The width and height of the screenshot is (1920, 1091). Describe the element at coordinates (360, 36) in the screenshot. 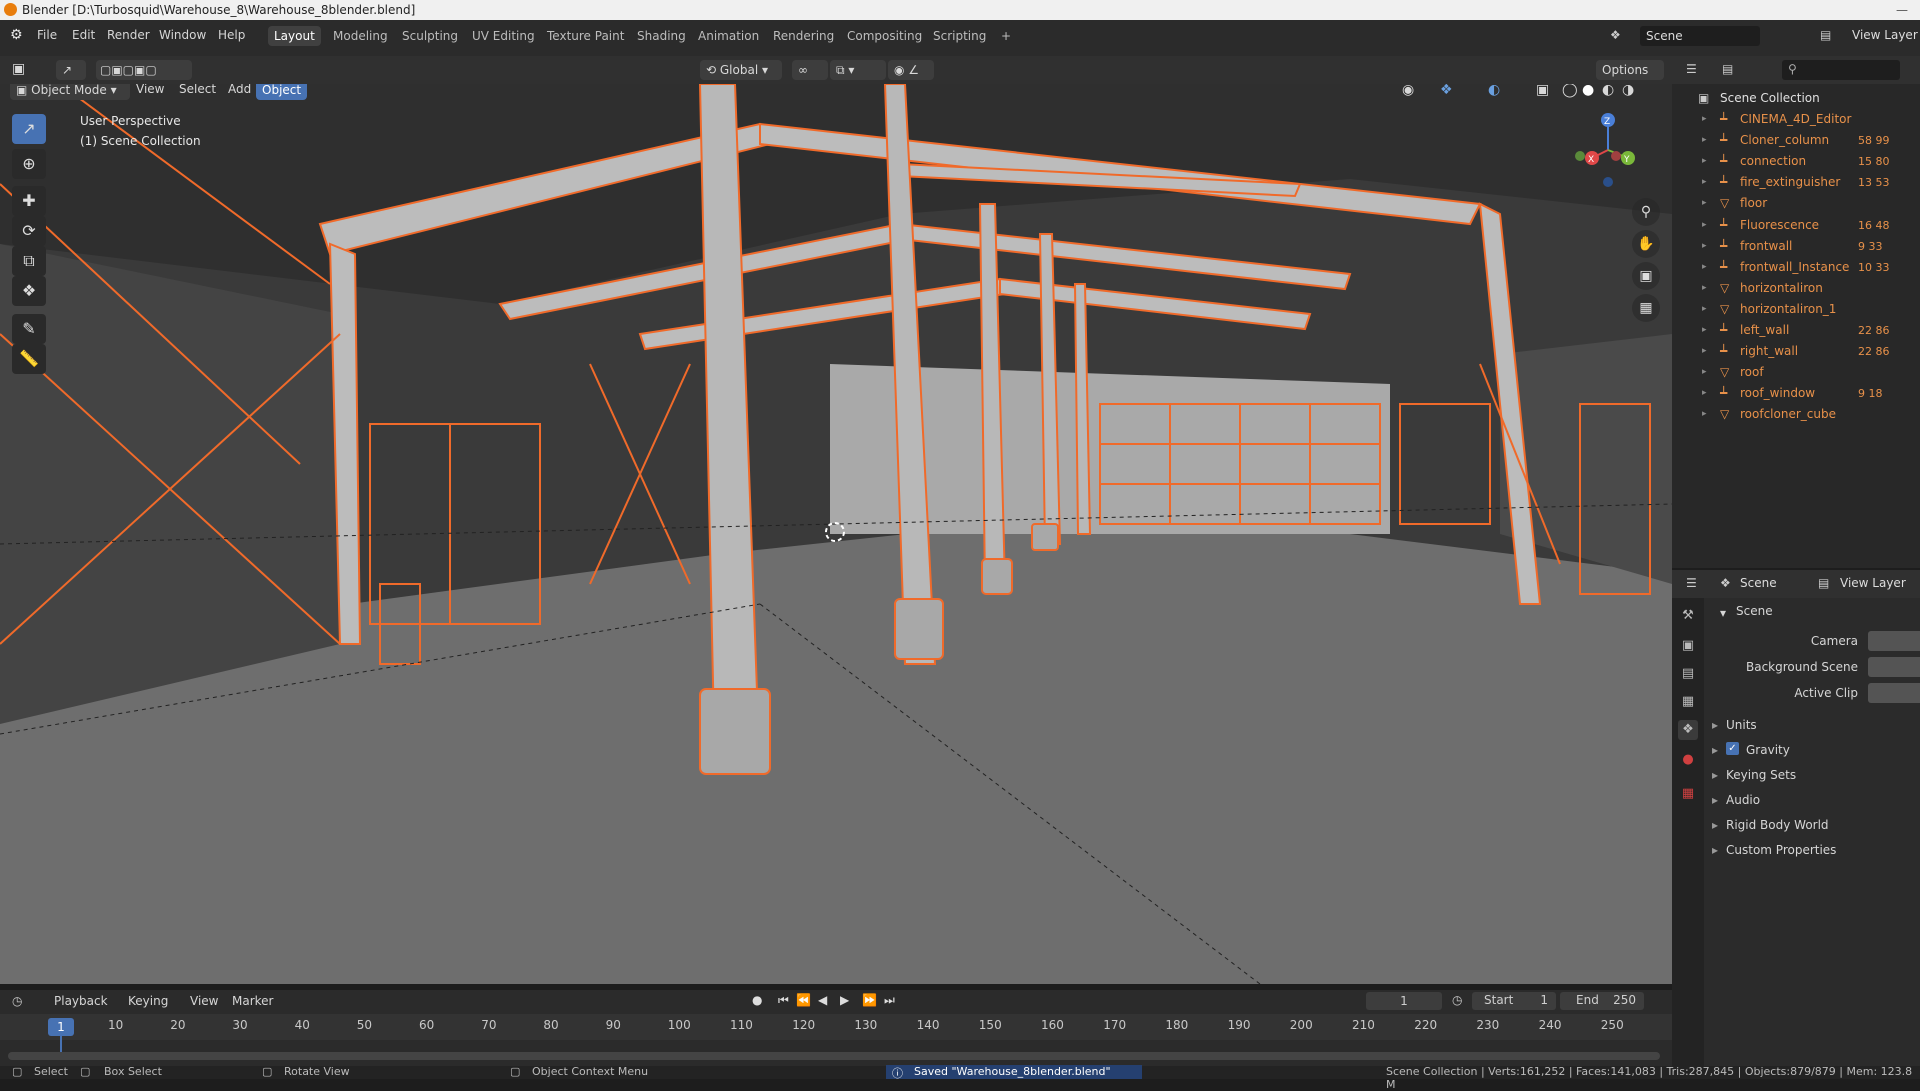

I see `tab-modeling: Modeling` at that location.